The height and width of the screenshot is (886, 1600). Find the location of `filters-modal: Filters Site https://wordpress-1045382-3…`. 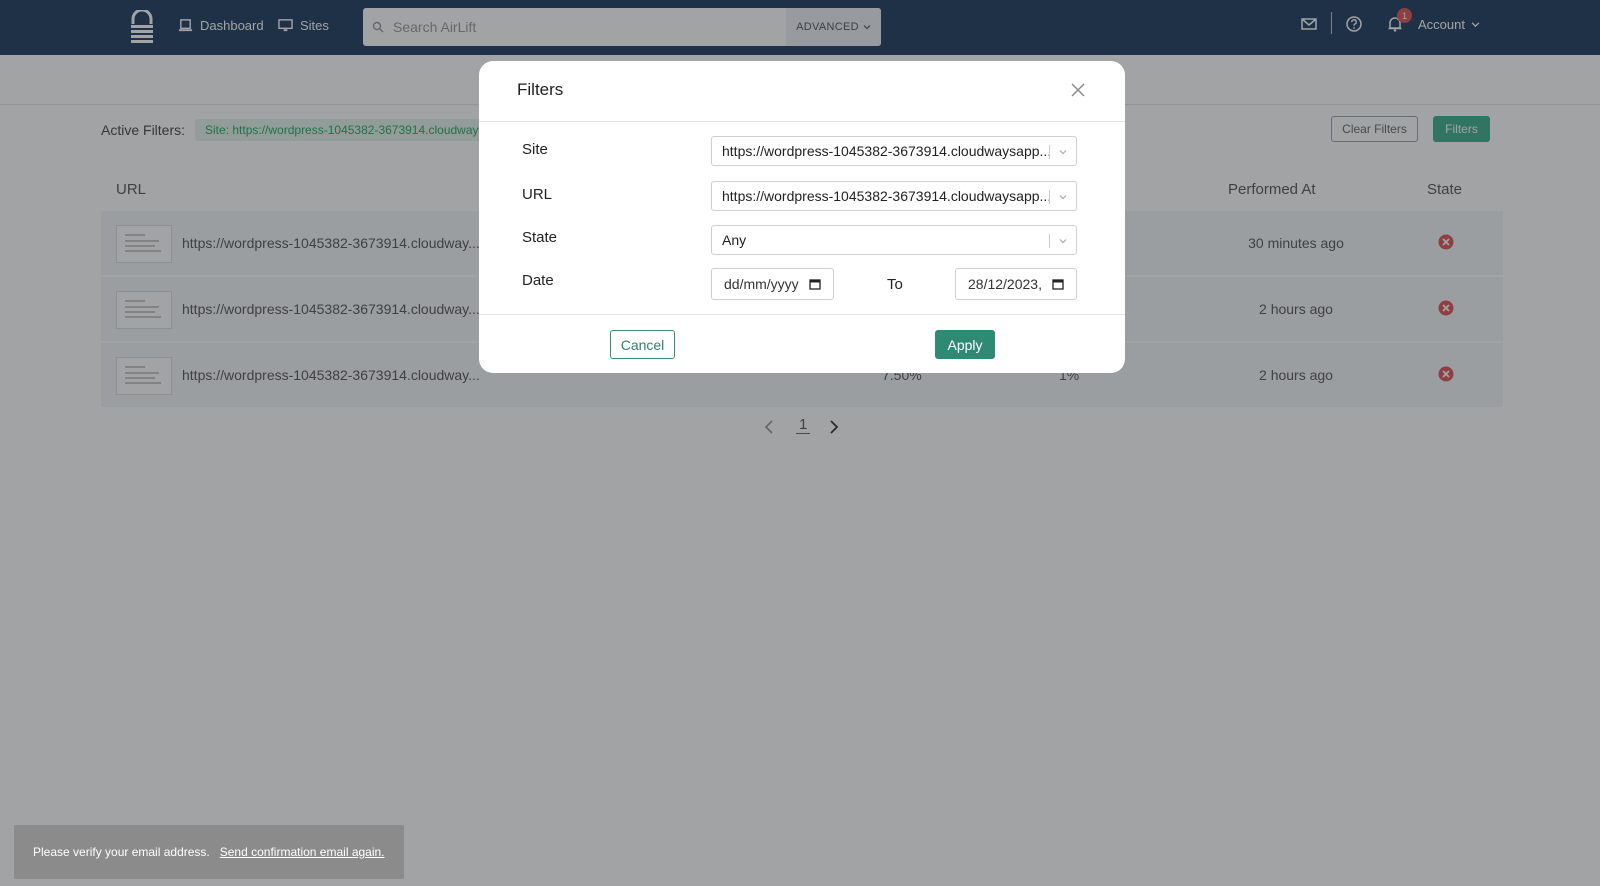

filters-modal: Filters Site https://wordpress-1045382-3… is located at coordinates (802, 217).